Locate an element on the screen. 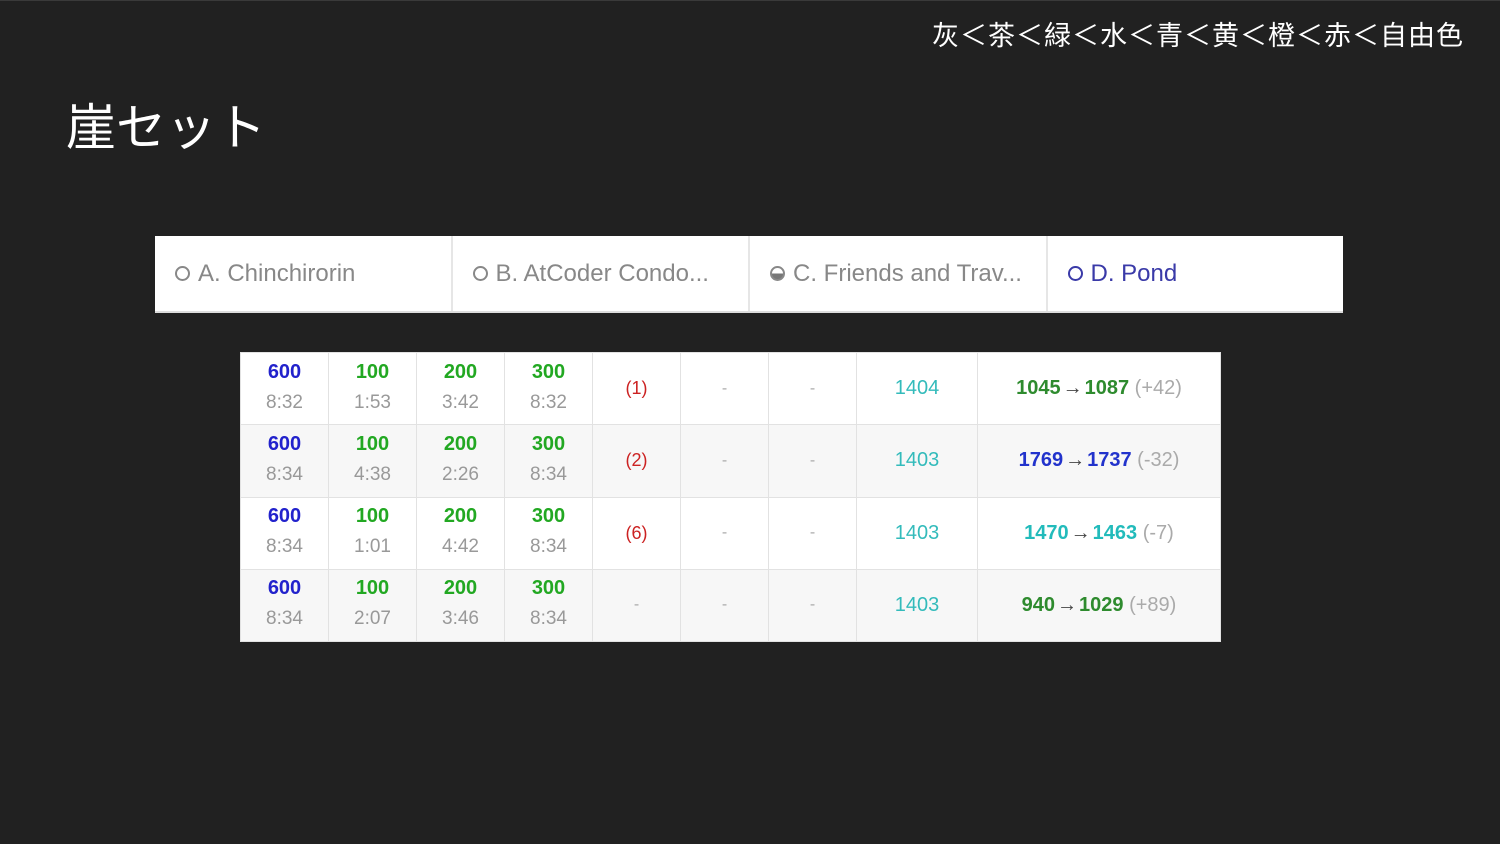 The height and width of the screenshot is (844, 1500). tab-problem-a: A. Chinchirorin is located at coordinates (304, 273).